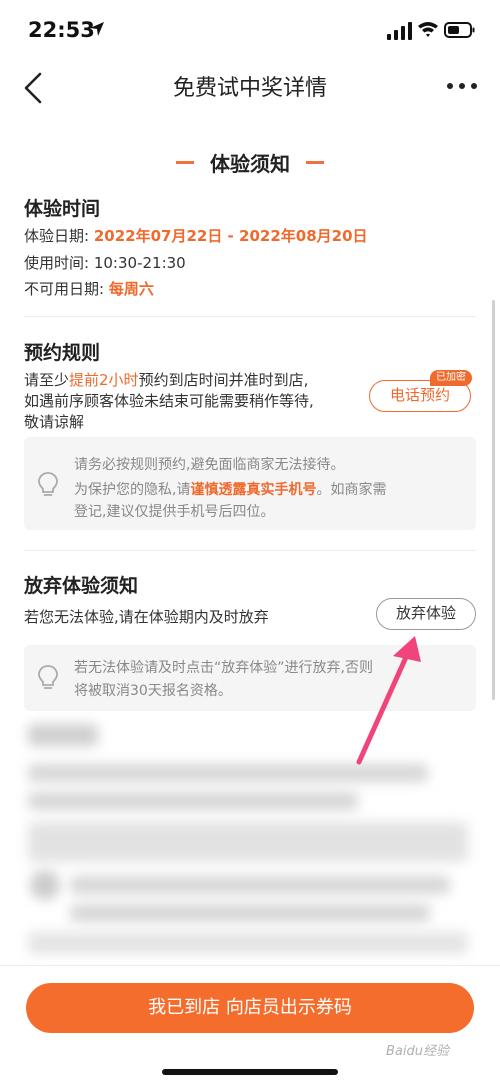 This screenshot has height=1083, width=500. I want to click on give-up-description: 若您无法体验,请在体验期内及时放弃, so click(146, 617).